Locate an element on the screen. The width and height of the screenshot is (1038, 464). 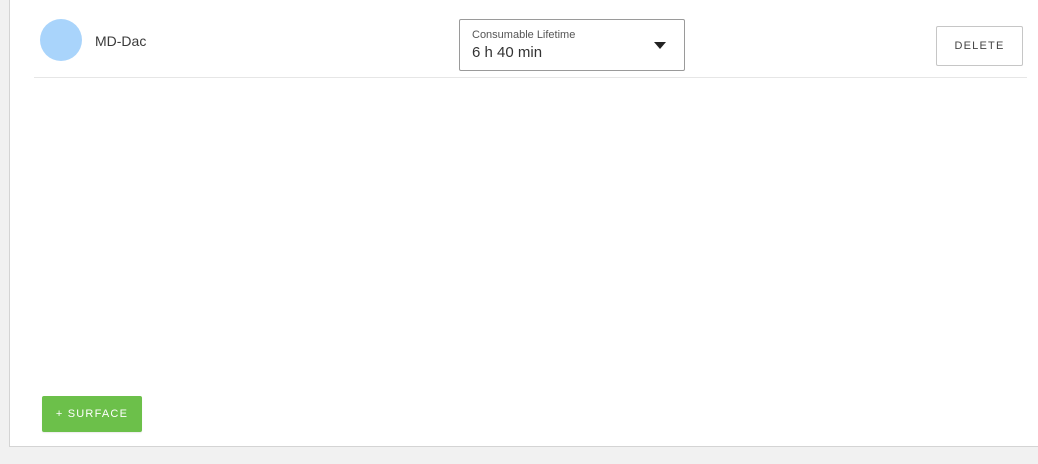
consumable-lifetime-label: Consumable Lifetime is located at coordinates (524, 35).